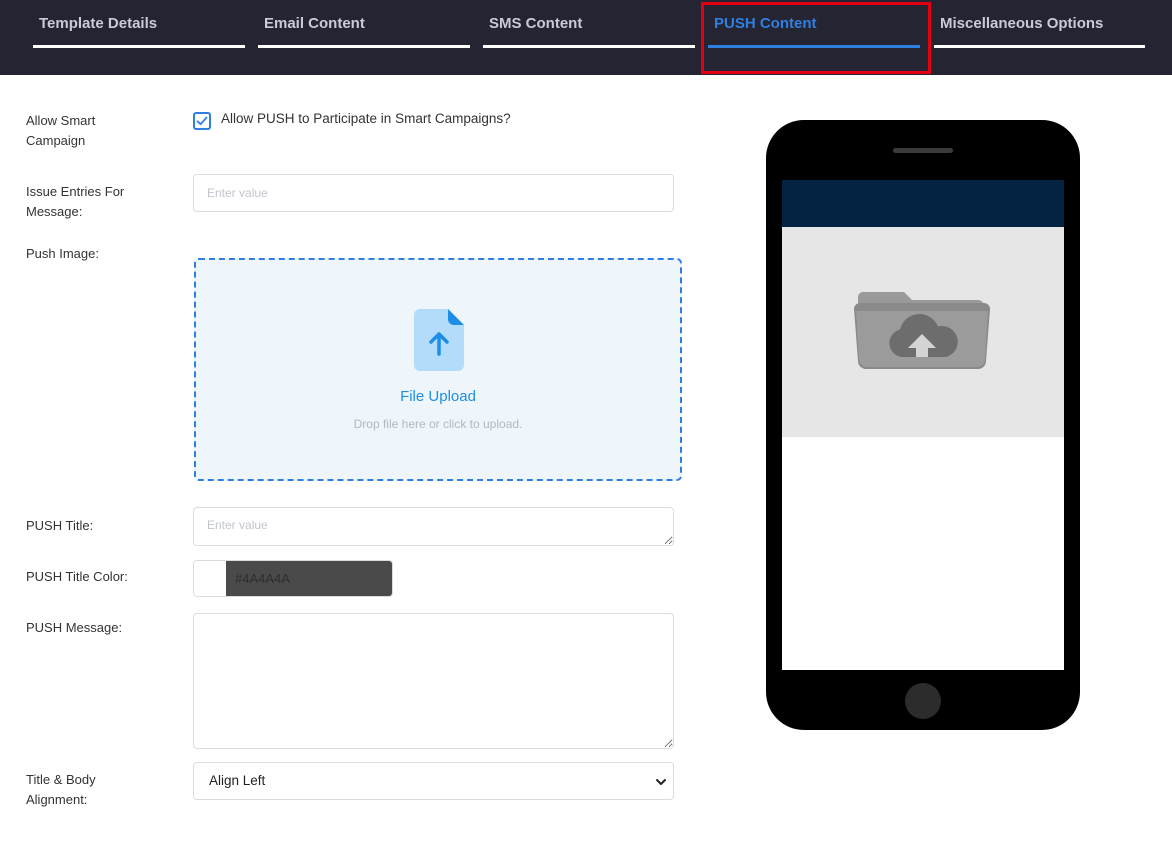 The height and width of the screenshot is (848, 1172). What do you see at coordinates (536, 23) in the screenshot?
I see `tab-label: SMS Content` at bounding box center [536, 23].